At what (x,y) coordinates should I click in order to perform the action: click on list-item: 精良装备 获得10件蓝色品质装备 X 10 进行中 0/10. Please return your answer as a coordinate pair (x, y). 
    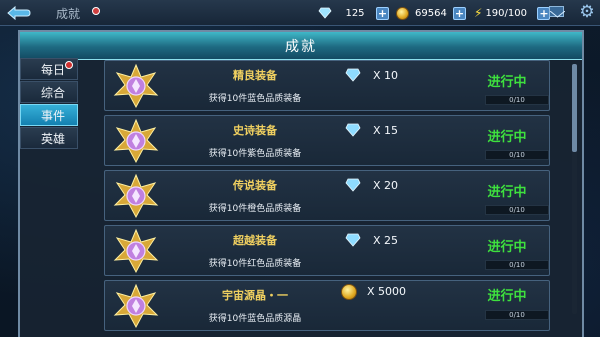
    Looking at the image, I should click on (327, 85).